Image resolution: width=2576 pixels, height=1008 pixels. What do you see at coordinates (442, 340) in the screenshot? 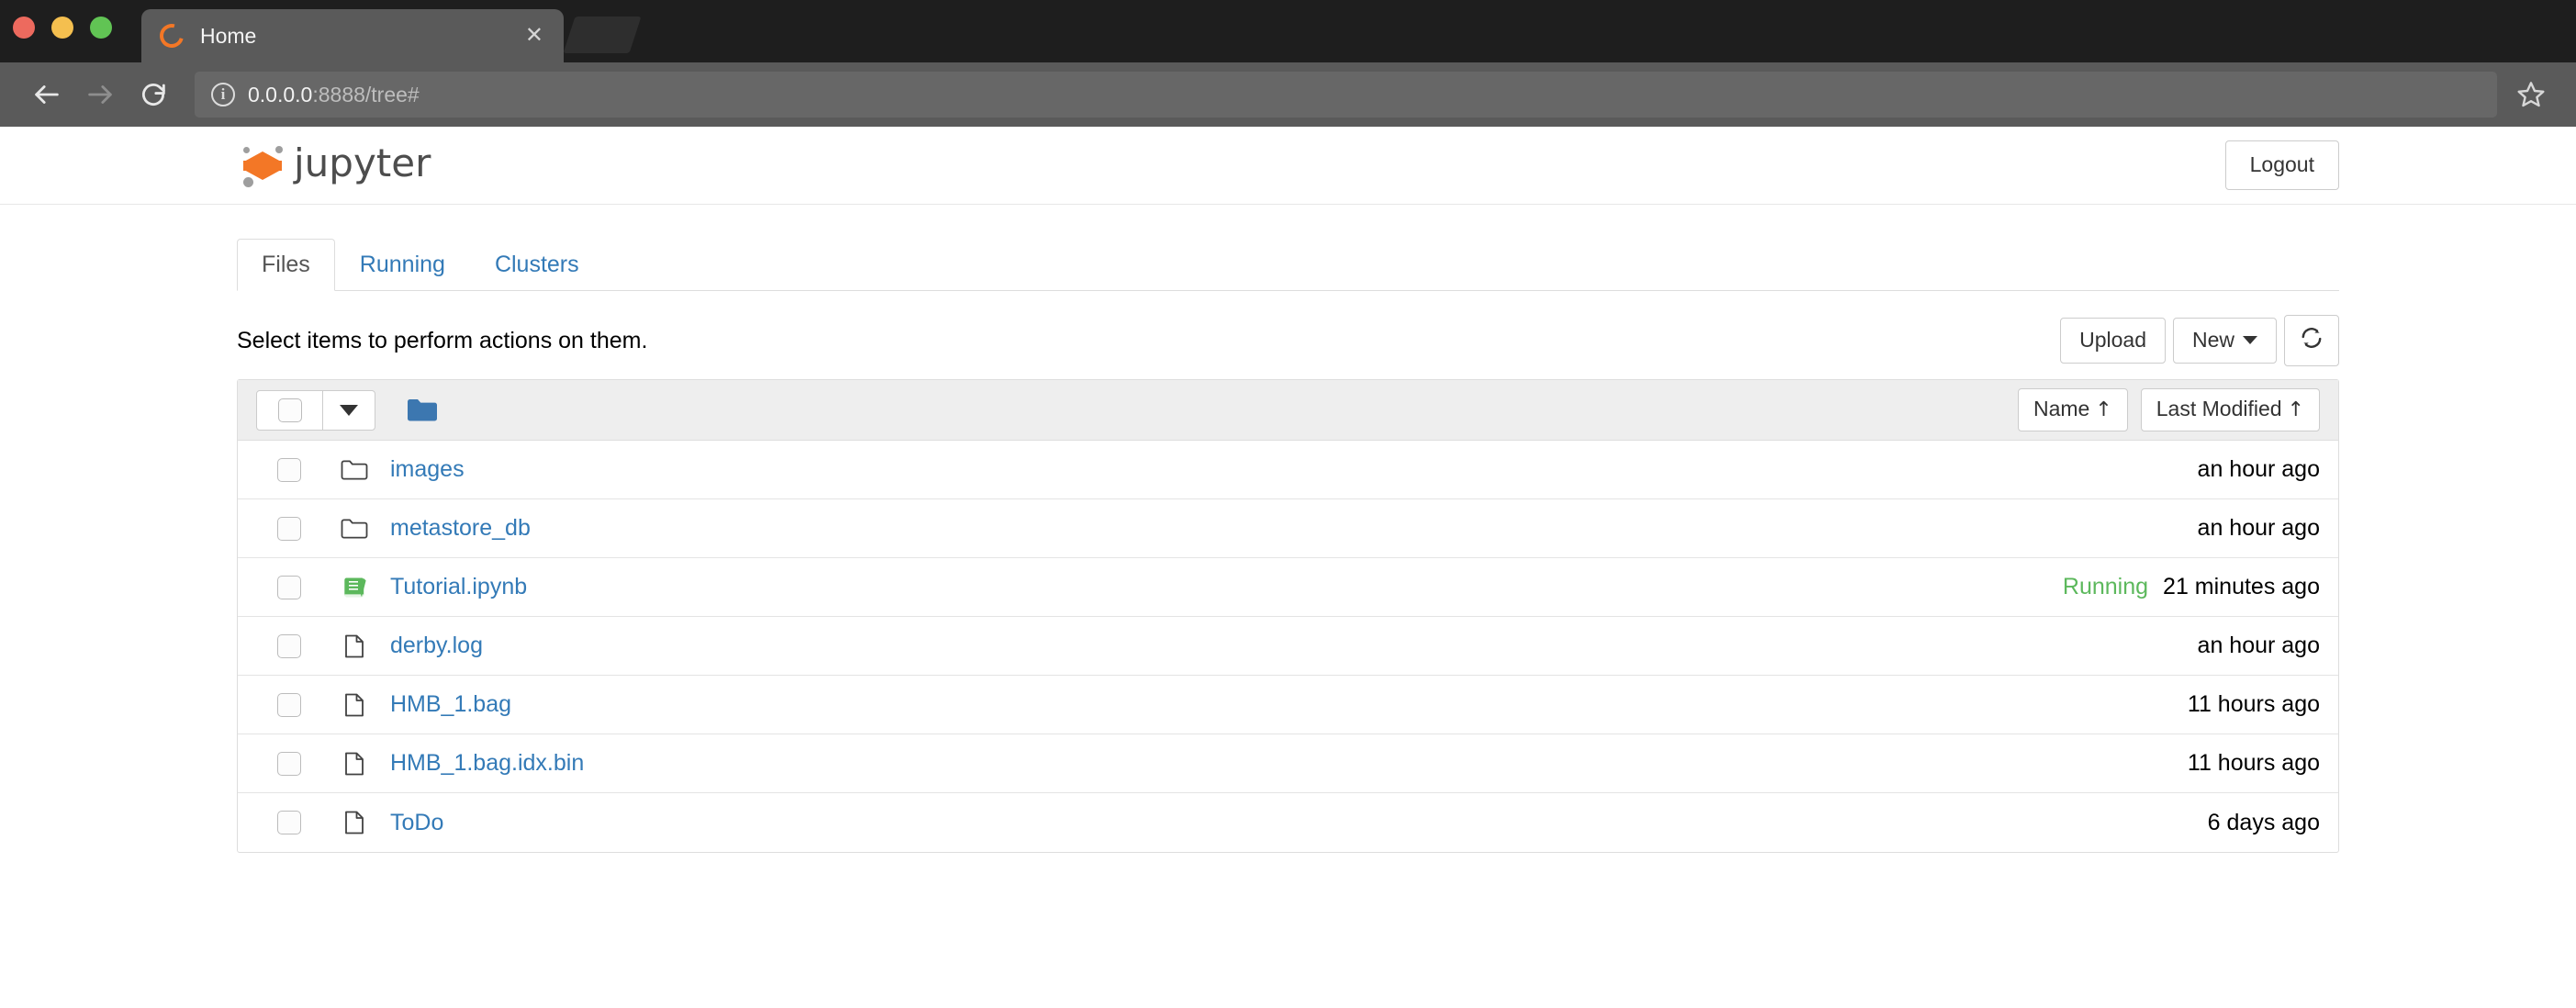
I see `selection-hint-text: Select items to perform actions on them.` at bounding box center [442, 340].